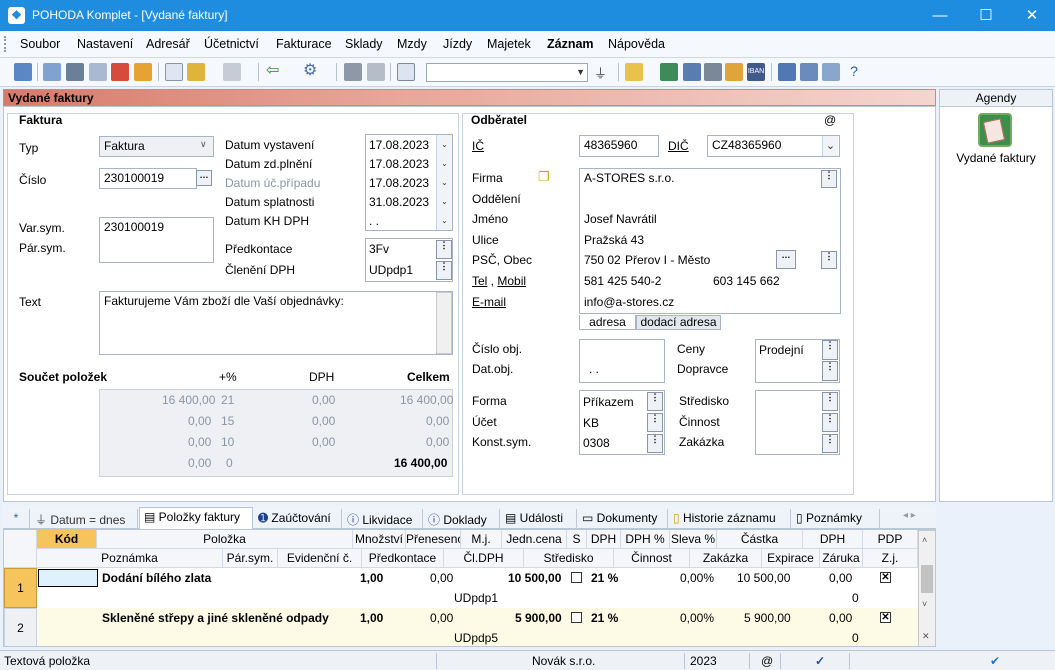  What do you see at coordinates (924, 540) in the screenshot?
I see `chevron-up-icon: ˄` at bounding box center [924, 540].